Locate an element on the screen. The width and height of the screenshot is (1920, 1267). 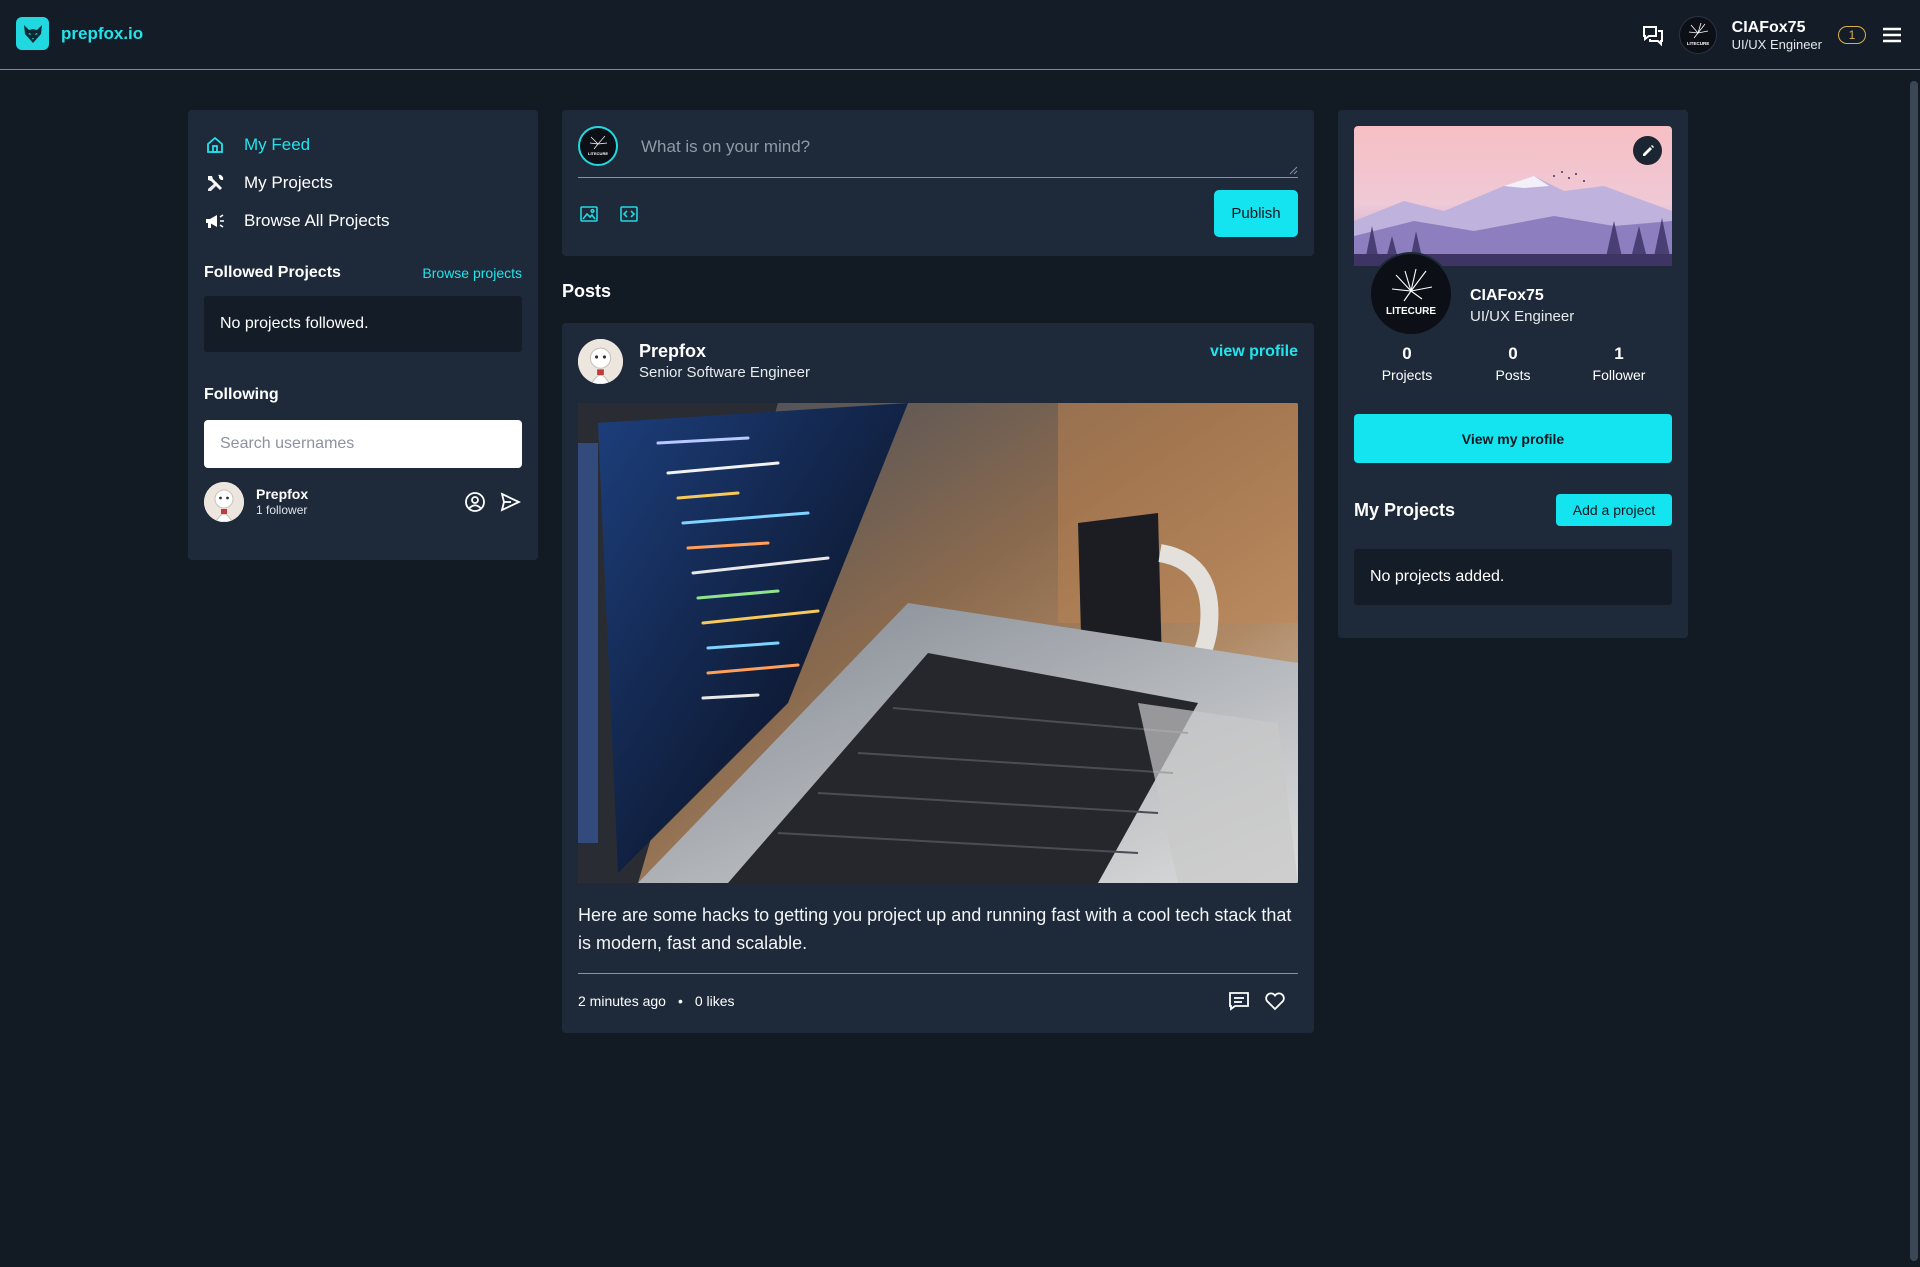
brand: prepfox.io is located at coordinates (79, 33).